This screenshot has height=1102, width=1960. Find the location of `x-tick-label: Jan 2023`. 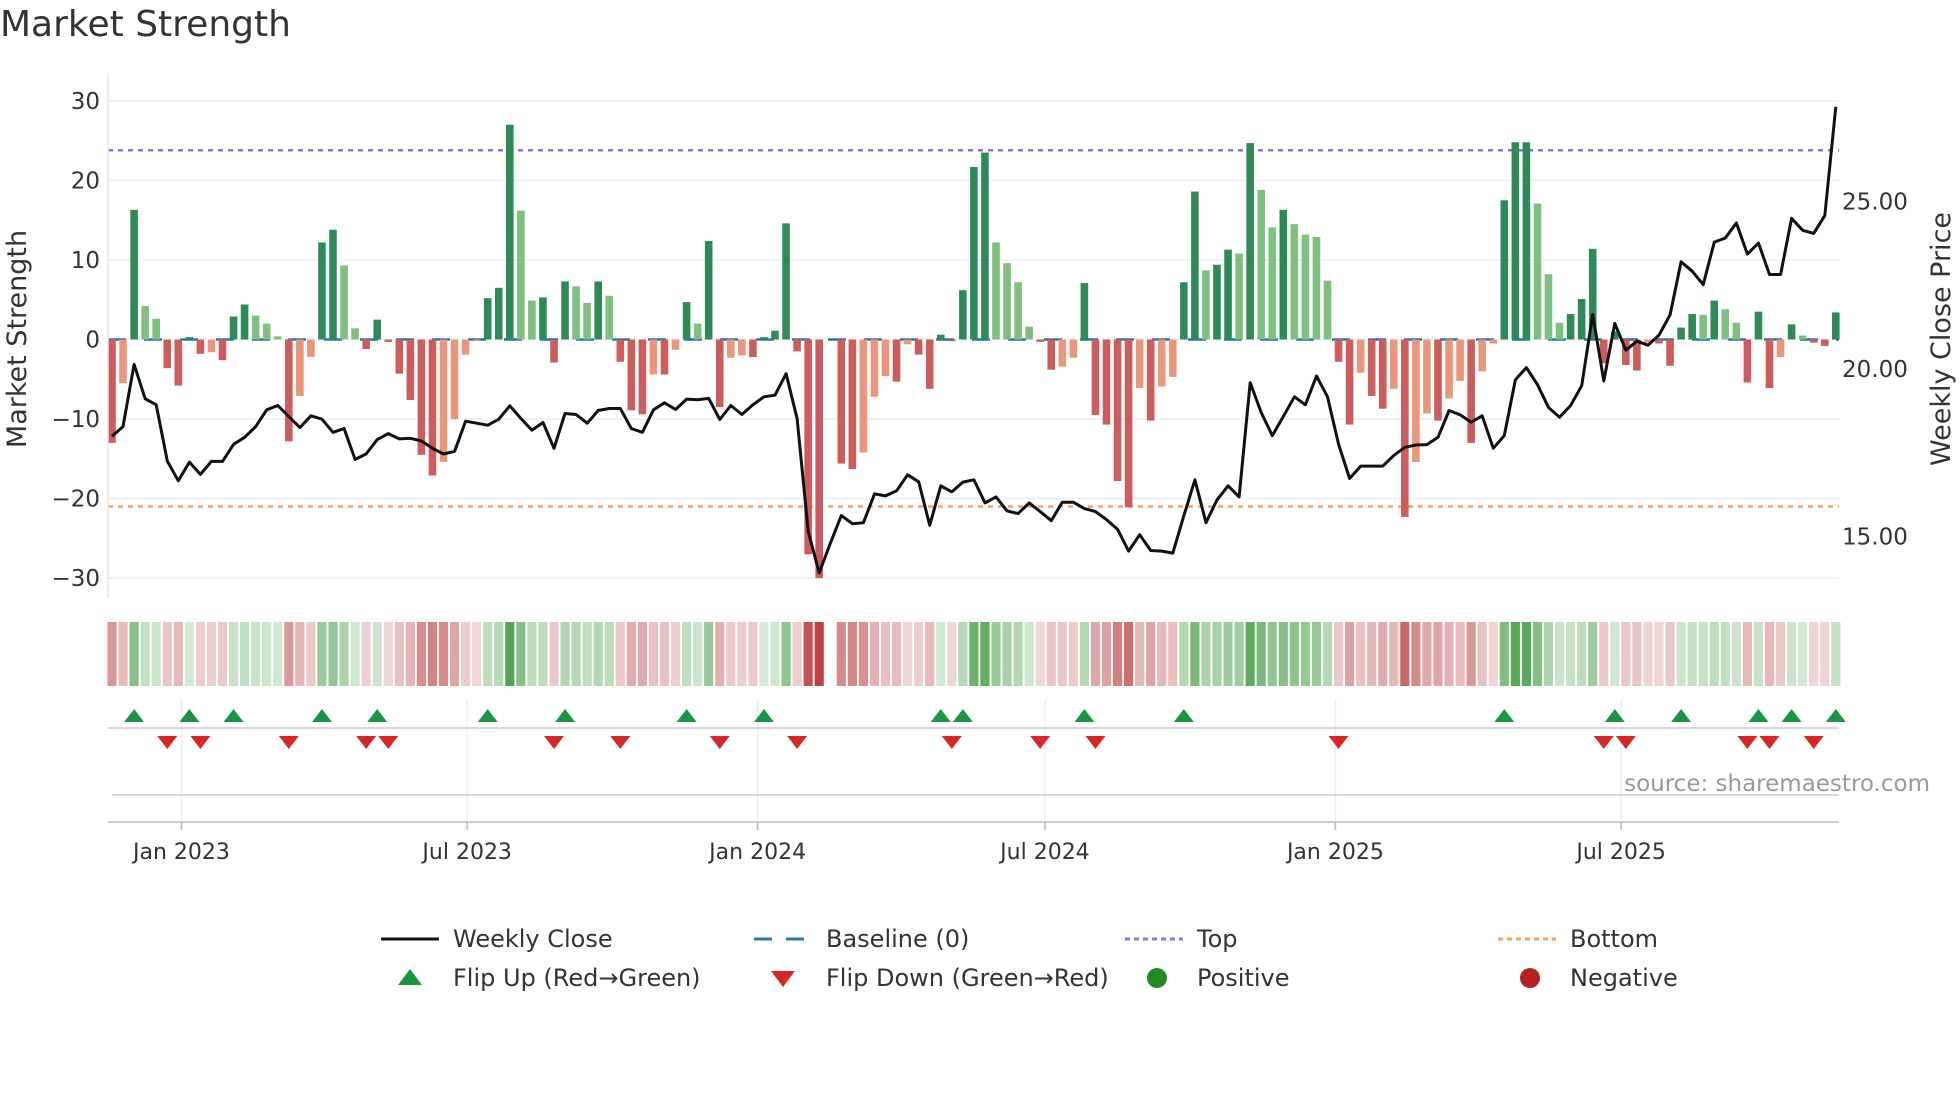

x-tick-label: Jan 2023 is located at coordinates (180, 852).